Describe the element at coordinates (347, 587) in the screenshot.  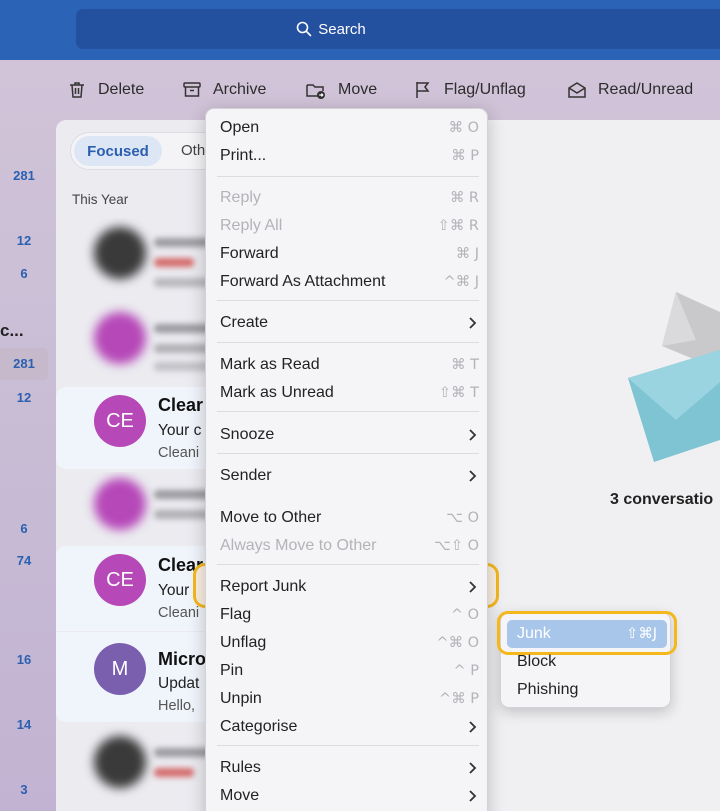
I see `menu-item-report-junk: Report Junk` at that location.